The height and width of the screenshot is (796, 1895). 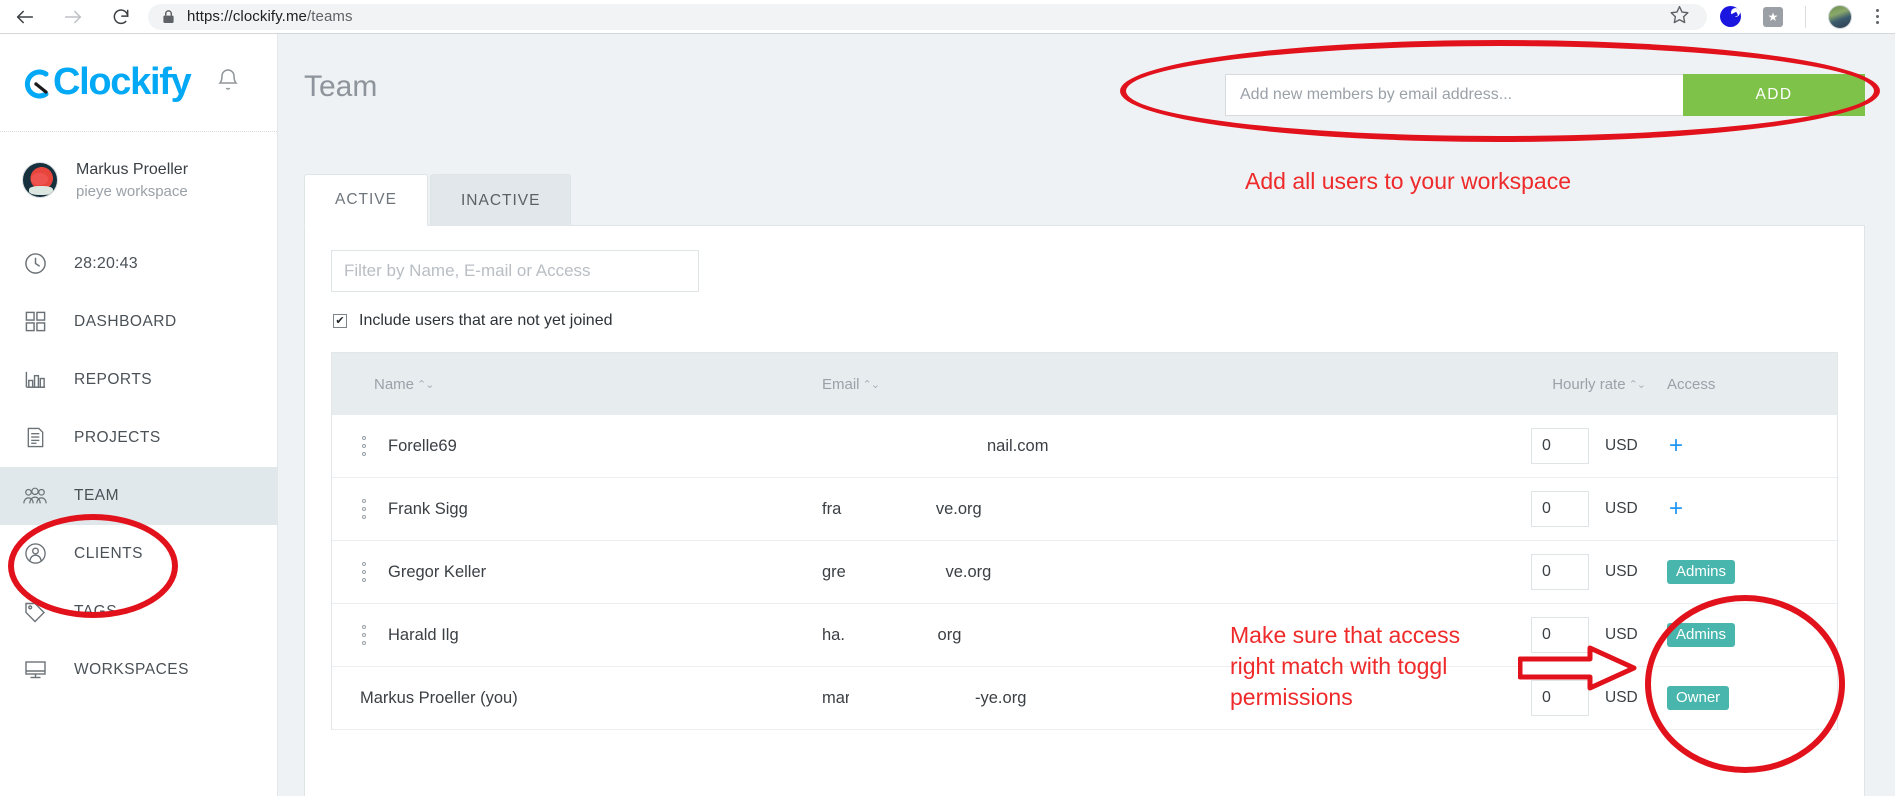 I want to click on clockify-logo: Clockify, so click(x=107, y=82).